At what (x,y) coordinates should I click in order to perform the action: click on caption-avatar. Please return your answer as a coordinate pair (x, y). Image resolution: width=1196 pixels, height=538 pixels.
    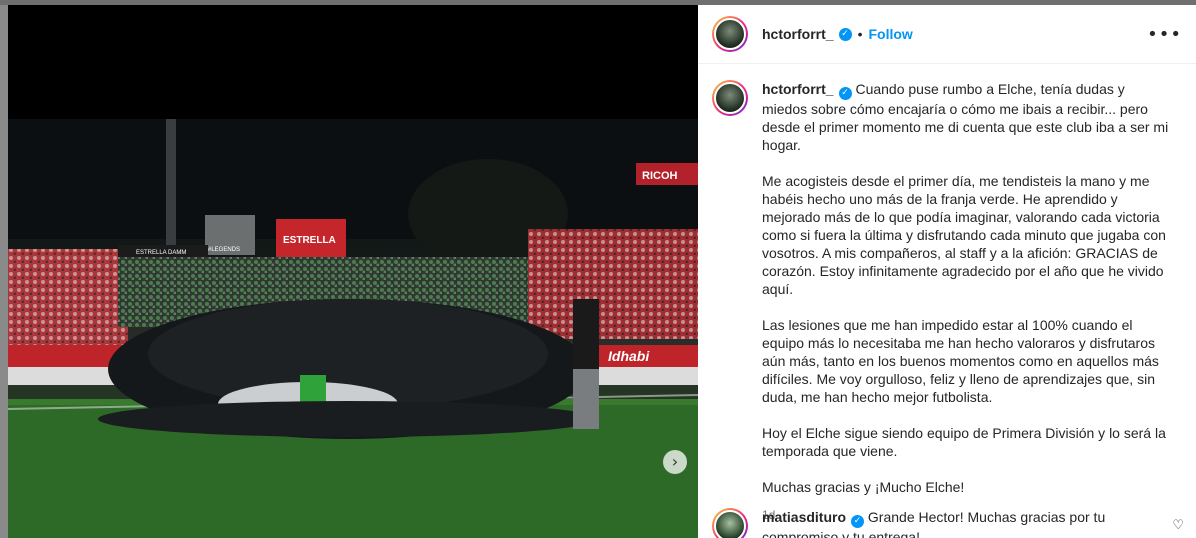
    Looking at the image, I should click on (730, 98).